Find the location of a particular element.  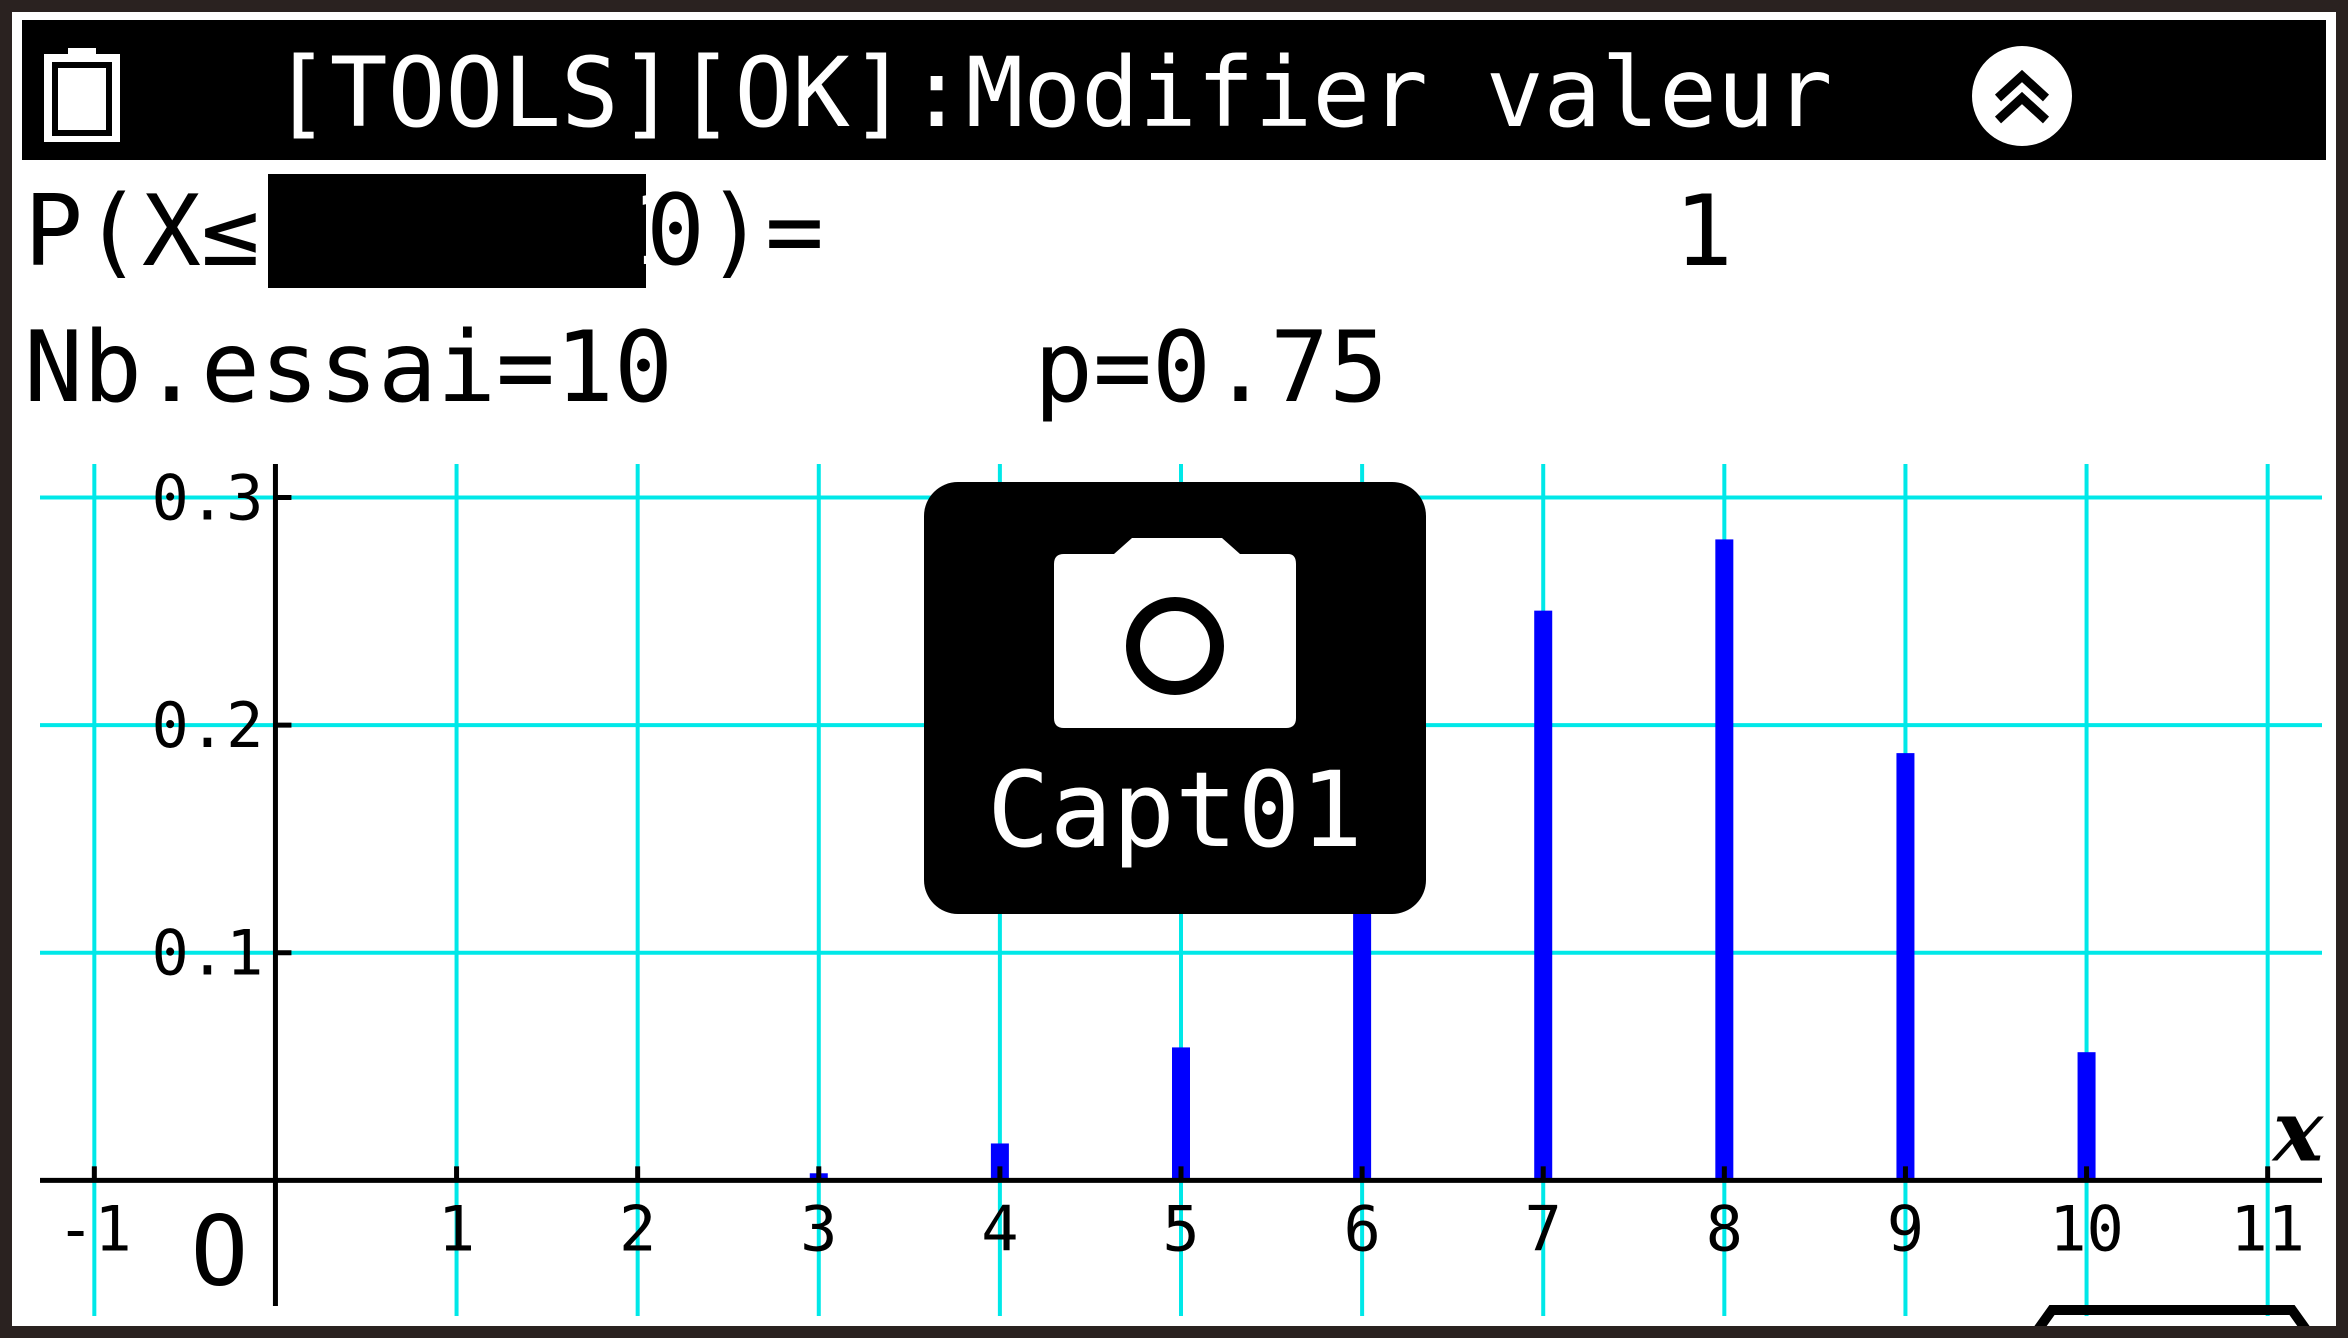

x-tick-label: 1 is located at coordinates (456, 1228).